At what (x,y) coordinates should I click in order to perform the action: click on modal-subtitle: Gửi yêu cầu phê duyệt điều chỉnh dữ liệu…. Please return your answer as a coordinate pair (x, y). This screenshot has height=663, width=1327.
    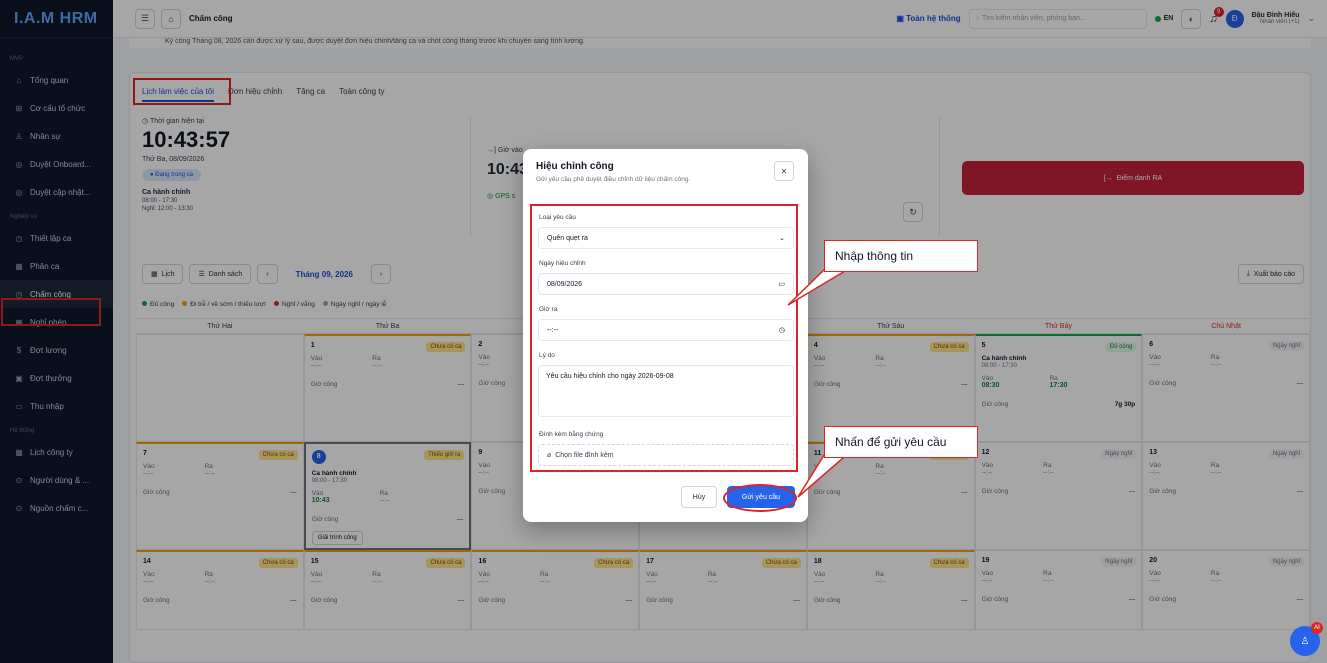
    Looking at the image, I should click on (613, 179).